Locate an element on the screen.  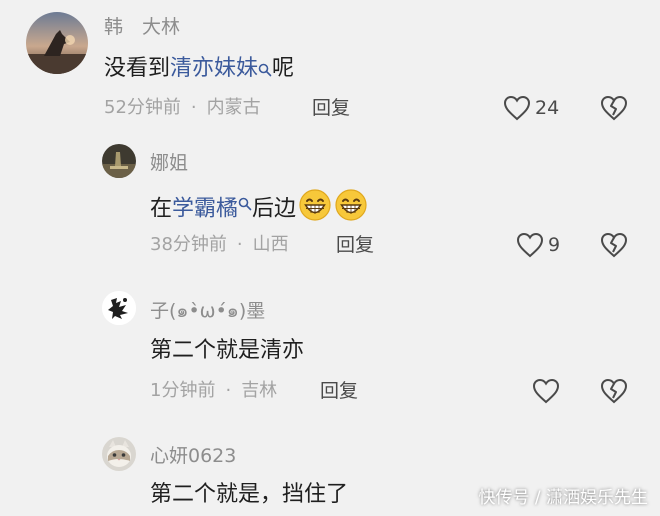
comment-text: 第二个就是清亦 is located at coordinates (227, 350).